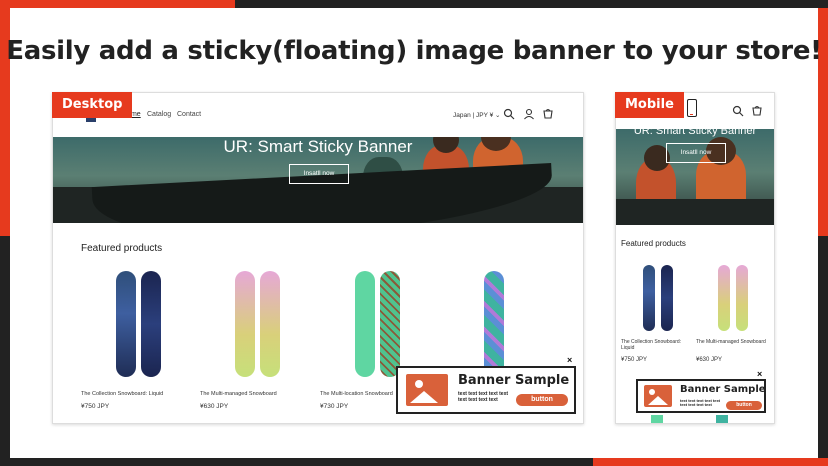  Describe the element at coordinates (159, 114) in the screenshot. I see `nav-catalog-link: Catalog` at that location.